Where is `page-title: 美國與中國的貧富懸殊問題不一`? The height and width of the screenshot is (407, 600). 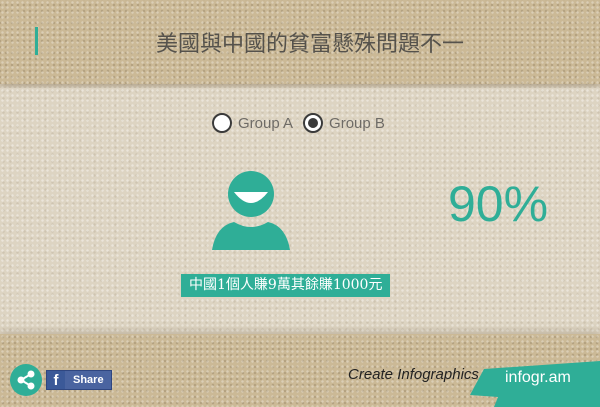 page-title: 美國與中國的貧富懸殊問題不一 is located at coordinates (309, 44).